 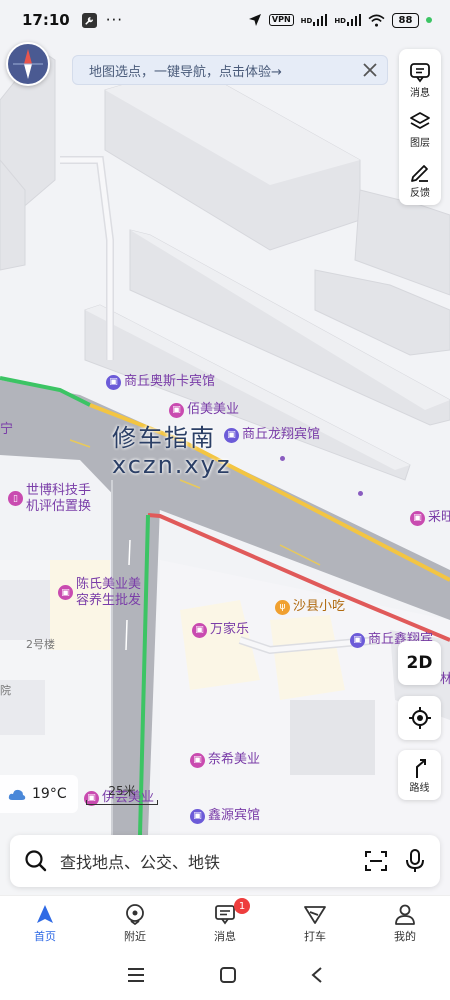 I want to click on system-navigation-bar, so click(x=225, y=975).